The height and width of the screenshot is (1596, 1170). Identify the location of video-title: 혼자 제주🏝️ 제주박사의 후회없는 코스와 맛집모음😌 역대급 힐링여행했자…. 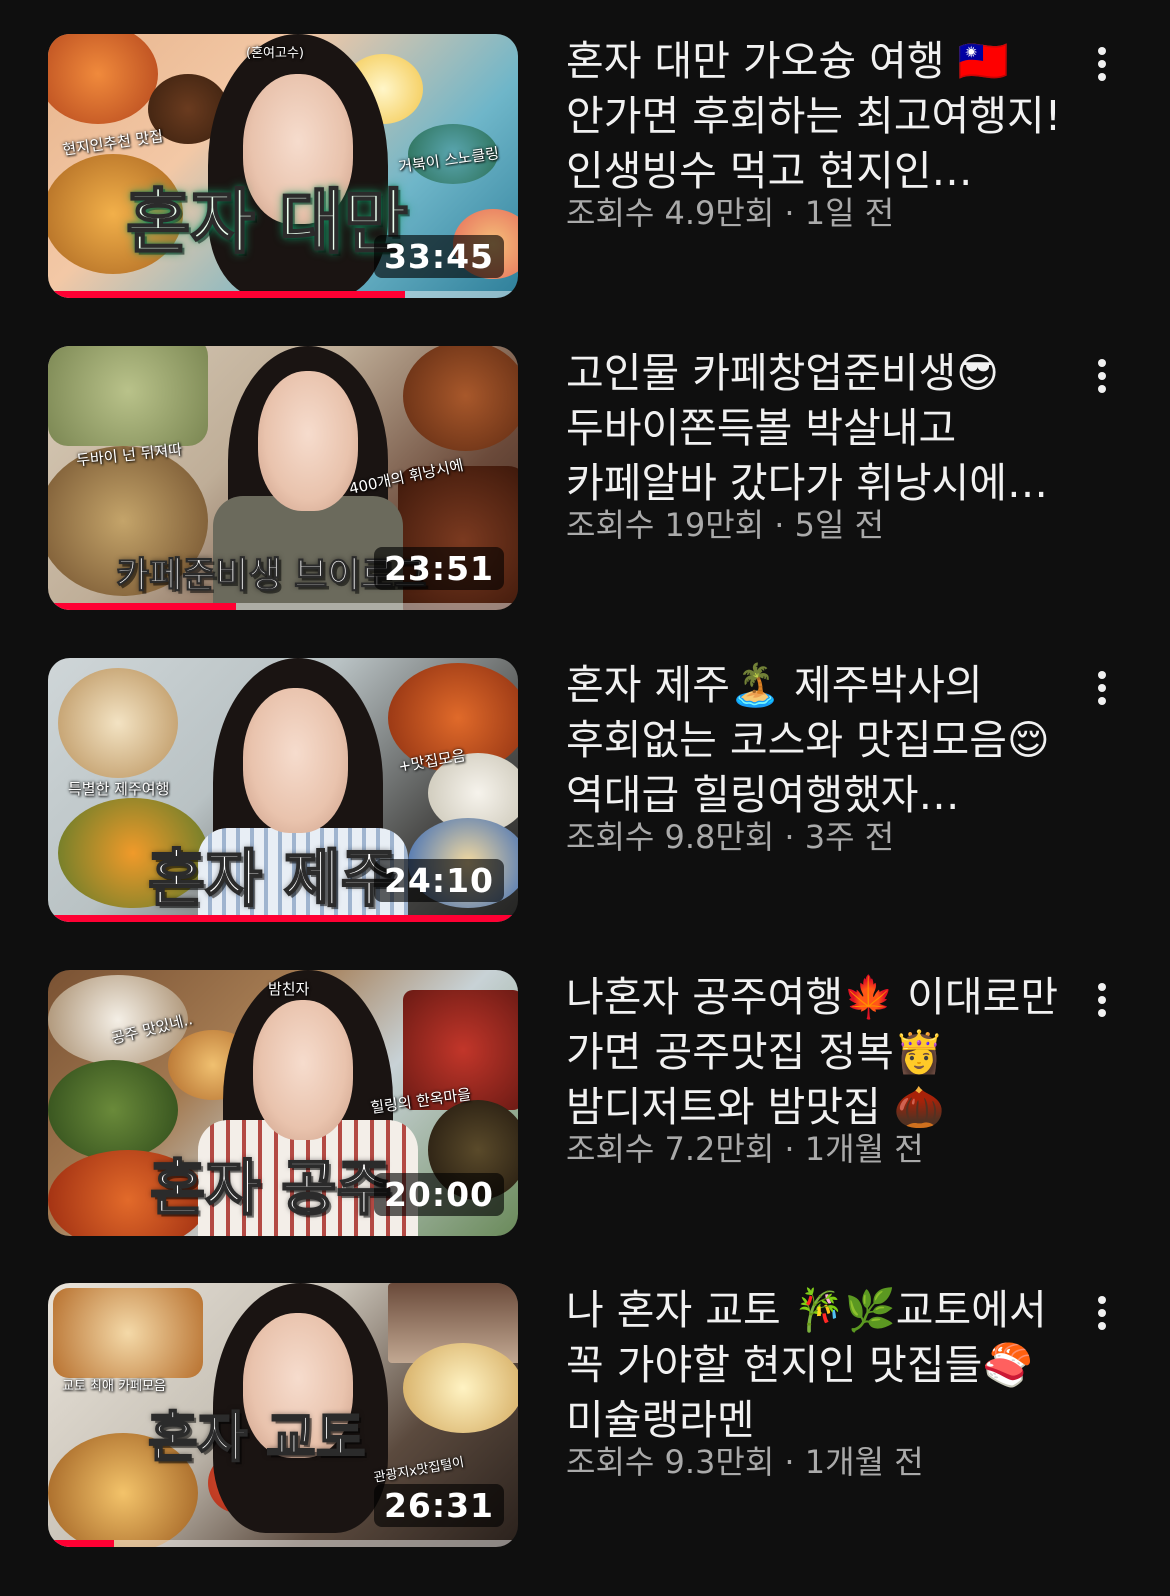
(816, 740).